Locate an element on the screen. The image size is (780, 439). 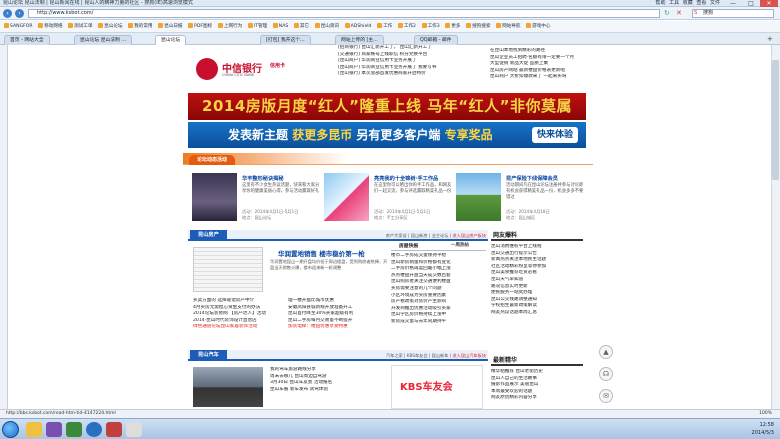
more-link: 昆山新车 is located at coordinates (440, 355).